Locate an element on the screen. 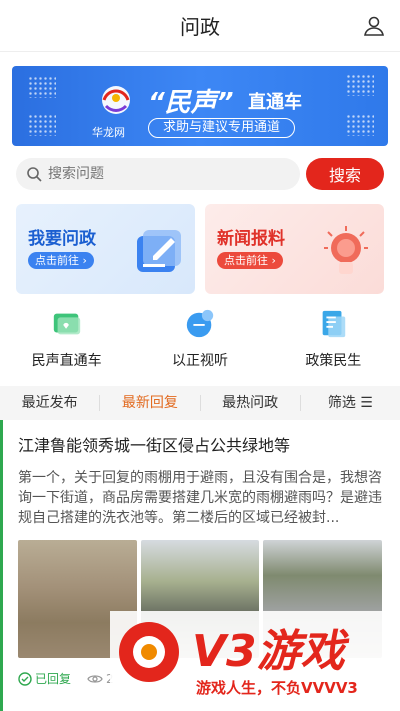 The width and height of the screenshot is (400, 711). search-box is located at coordinates (158, 174).